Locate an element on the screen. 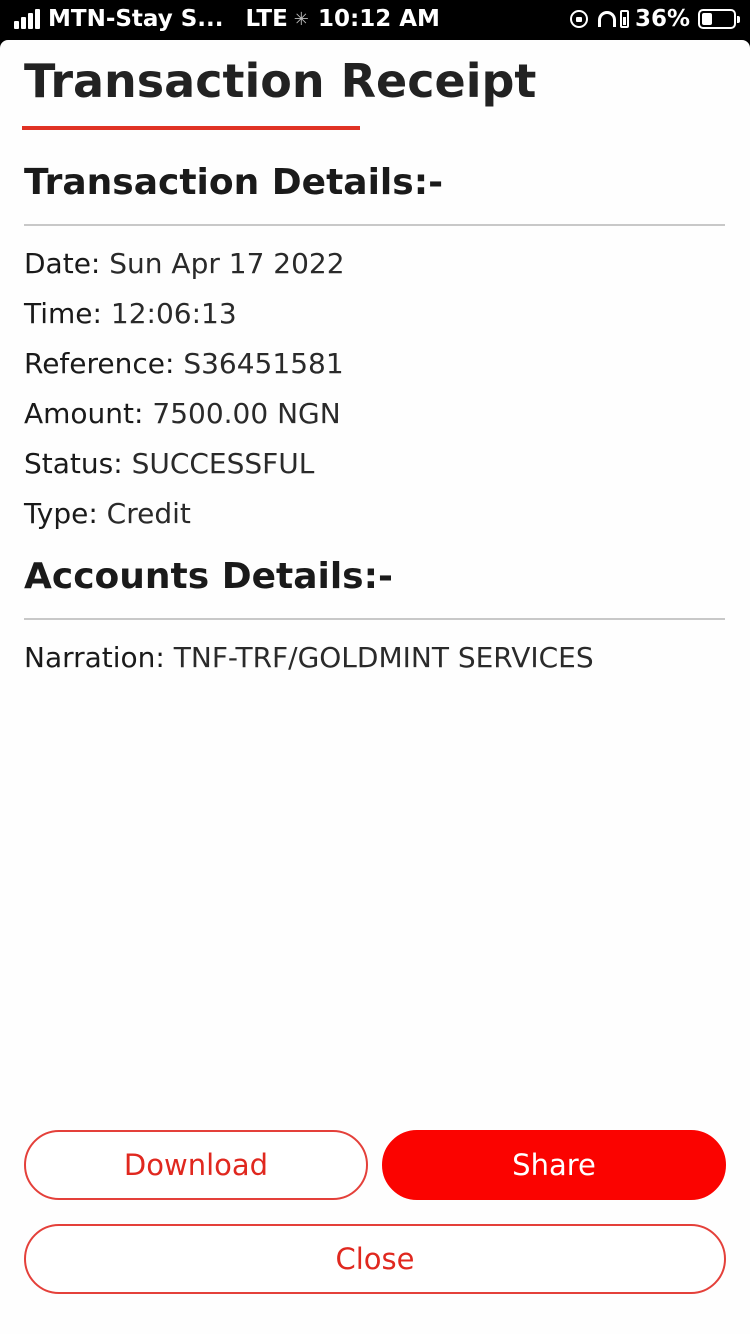 Image resolution: width=750 pixels, height=1334 pixels. detail-row-date: Date: Sun Apr 17 2022 is located at coordinates (184, 263).